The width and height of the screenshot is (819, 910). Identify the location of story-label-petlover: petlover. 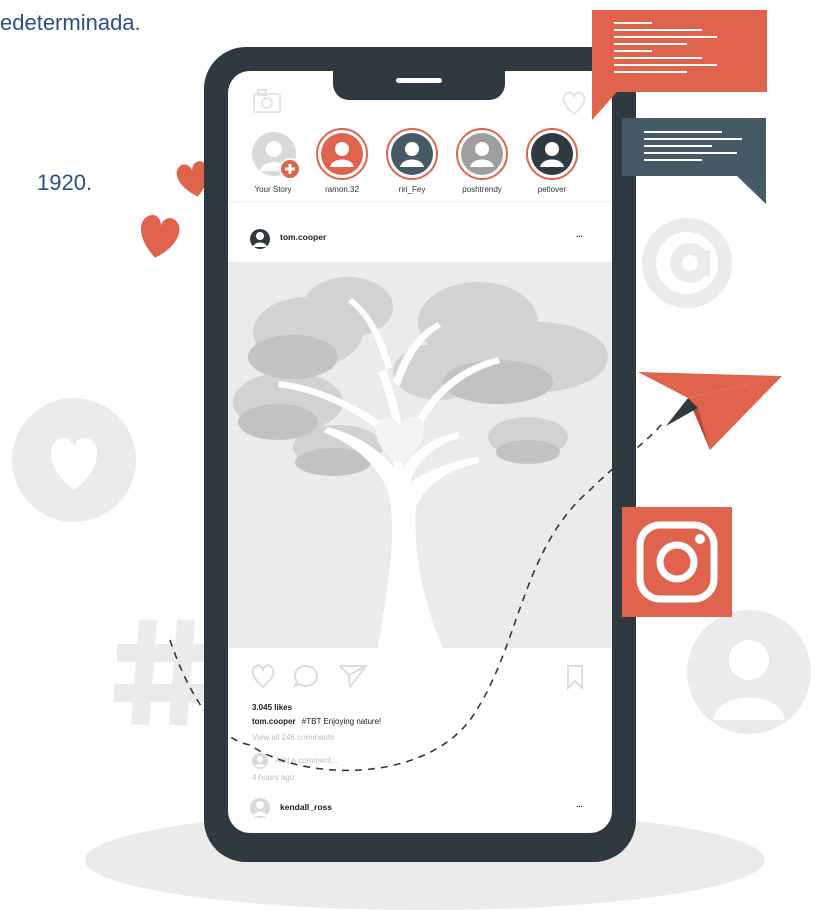
(552, 189).